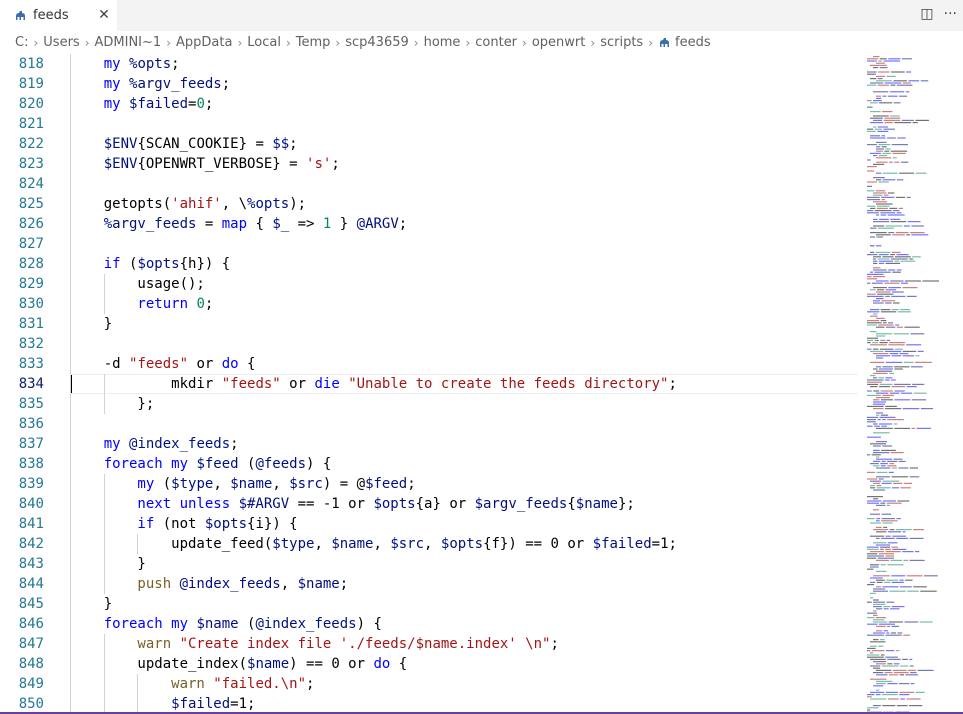  What do you see at coordinates (104, 674) in the screenshot?
I see `indent-guide` at bounding box center [104, 674].